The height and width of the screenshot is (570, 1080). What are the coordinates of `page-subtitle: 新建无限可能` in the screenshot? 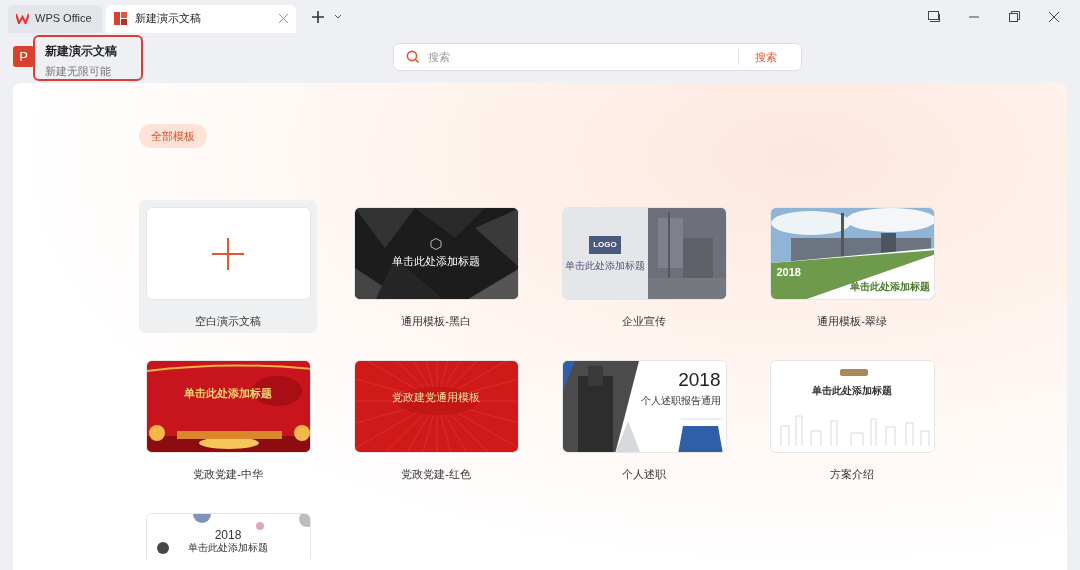 It's located at (78, 71).